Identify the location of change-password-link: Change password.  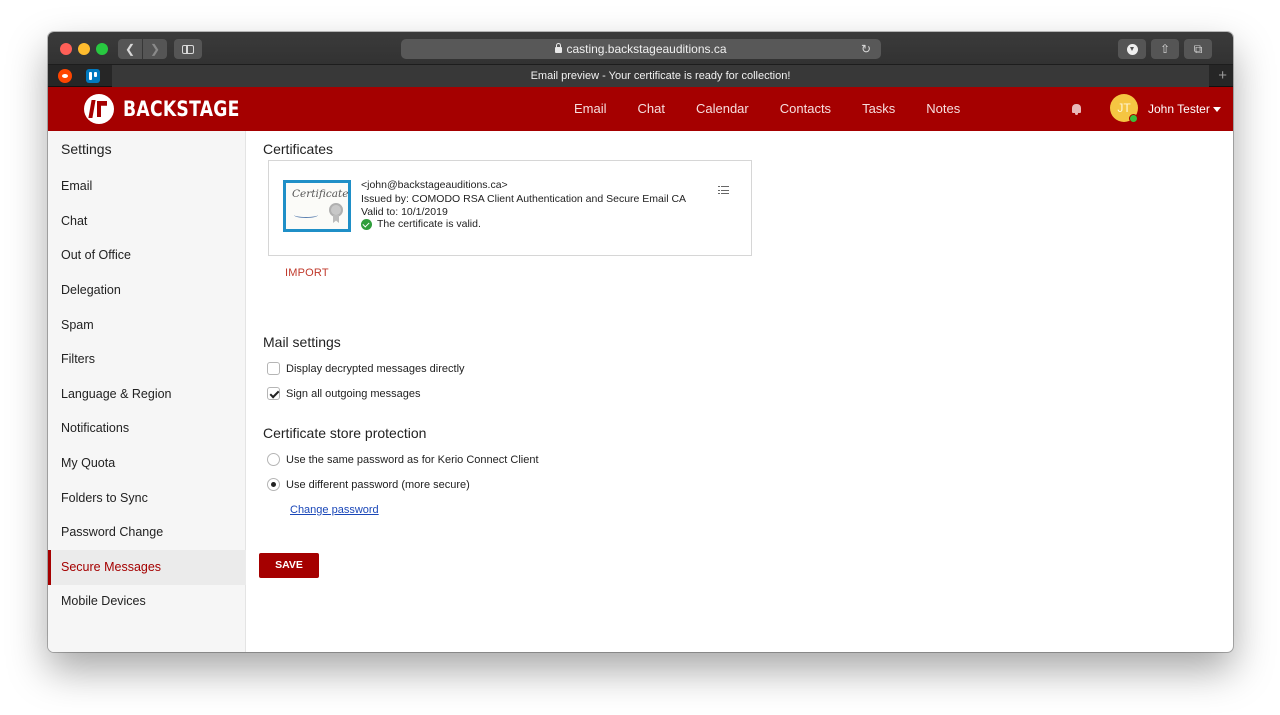
(334, 510).